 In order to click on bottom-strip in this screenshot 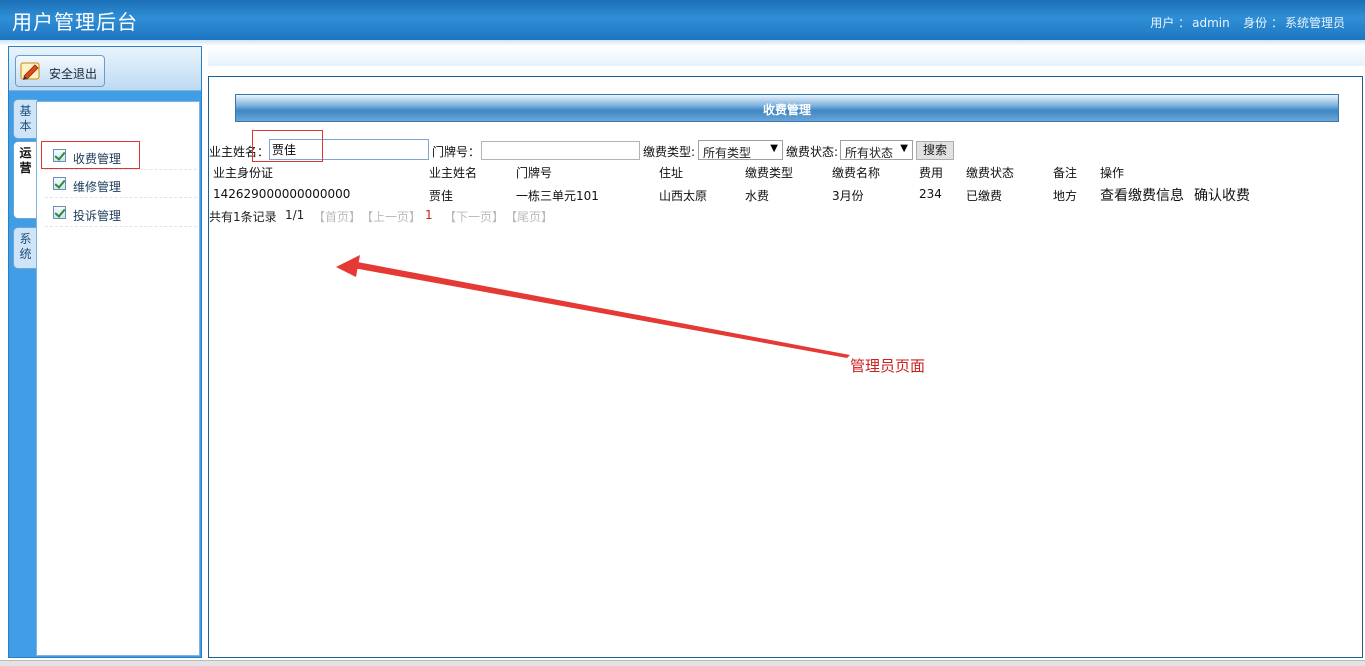, I will do `click(682, 663)`.